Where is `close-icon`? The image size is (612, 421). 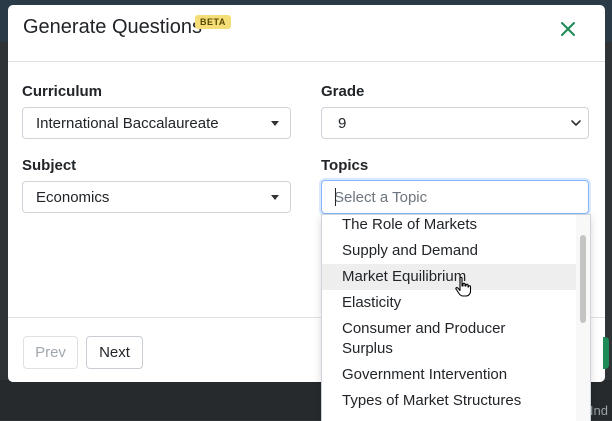
close-icon is located at coordinates (568, 29).